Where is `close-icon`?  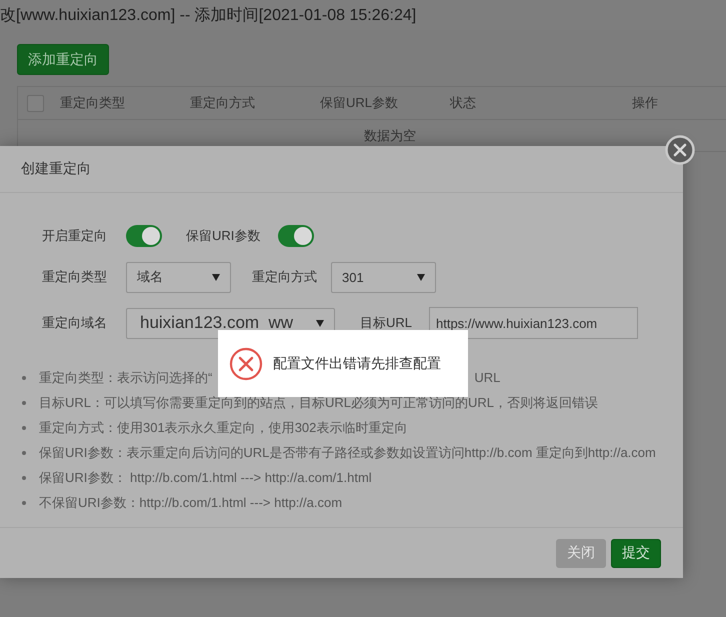
close-icon is located at coordinates (680, 150).